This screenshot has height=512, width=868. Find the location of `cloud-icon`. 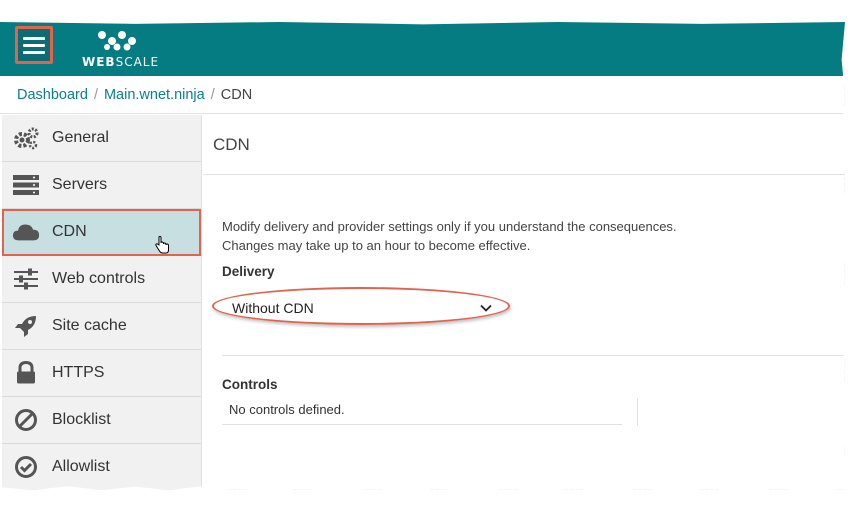

cloud-icon is located at coordinates (26, 232).